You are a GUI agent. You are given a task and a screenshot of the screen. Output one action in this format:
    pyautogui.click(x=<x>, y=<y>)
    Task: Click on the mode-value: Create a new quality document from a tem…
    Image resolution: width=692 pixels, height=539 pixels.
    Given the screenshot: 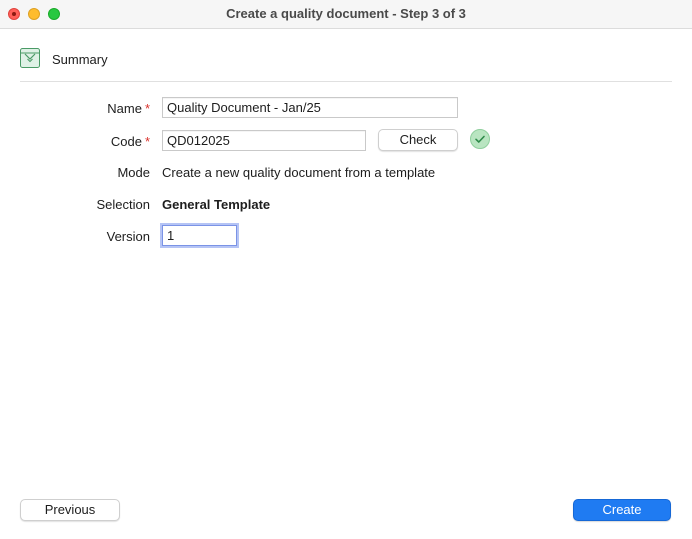 What is the action you would take?
    pyautogui.click(x=299, y=172)
    